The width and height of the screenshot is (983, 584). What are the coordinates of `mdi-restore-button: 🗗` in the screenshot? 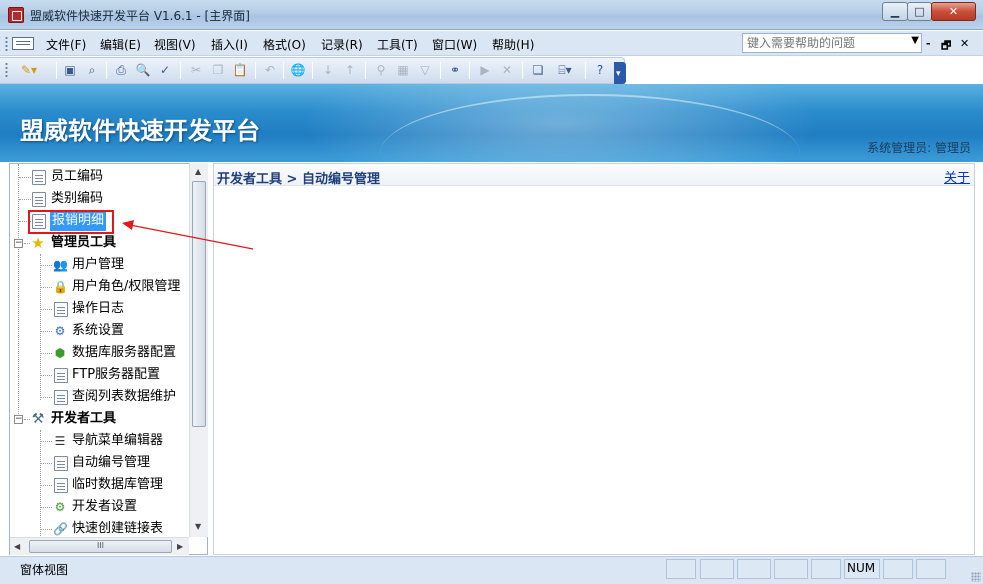 It's located at (946, 46).